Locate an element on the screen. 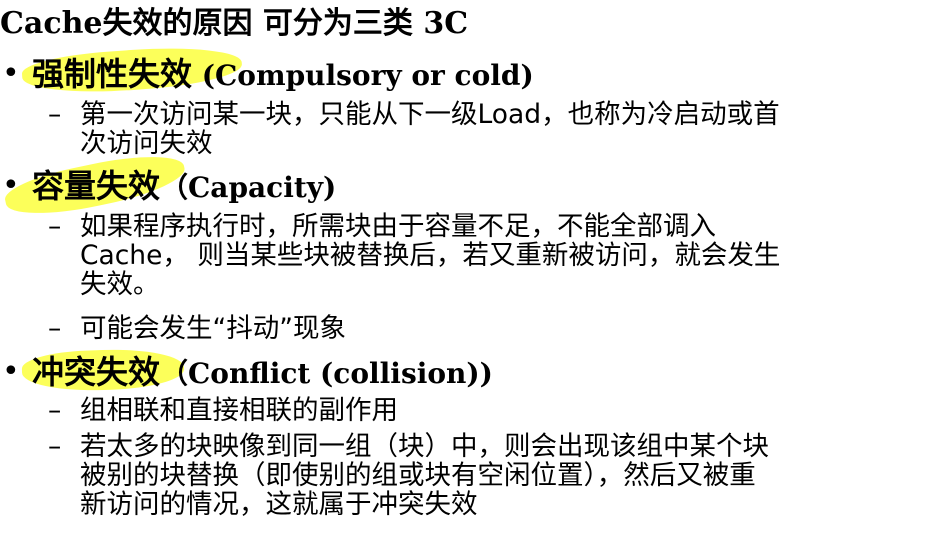 This screenshot has width=929, height=539. heading-conflict-en: （Conflict (collision)) is located at coordinates (326, 373).